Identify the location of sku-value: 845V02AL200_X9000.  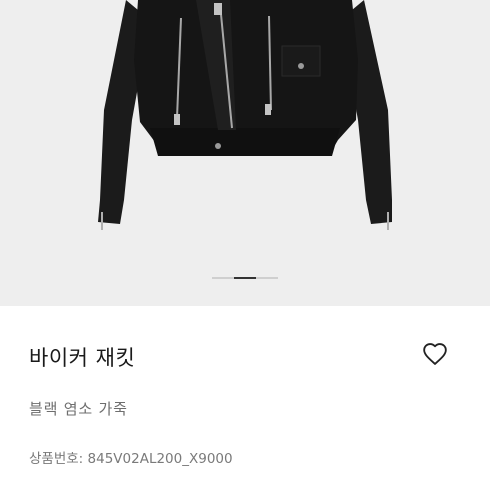
(160, 459).